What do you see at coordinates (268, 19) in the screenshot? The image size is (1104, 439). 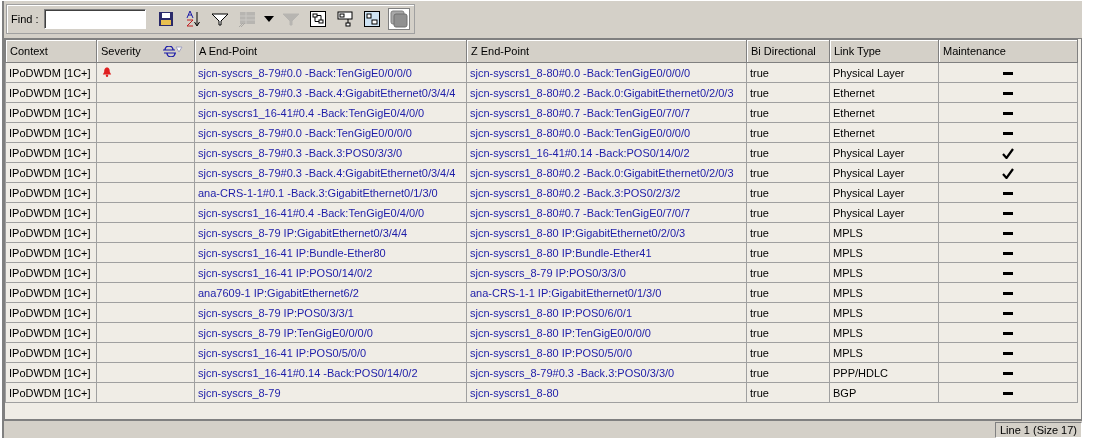 I see `caret-icon` at bounding box center [268, 19].